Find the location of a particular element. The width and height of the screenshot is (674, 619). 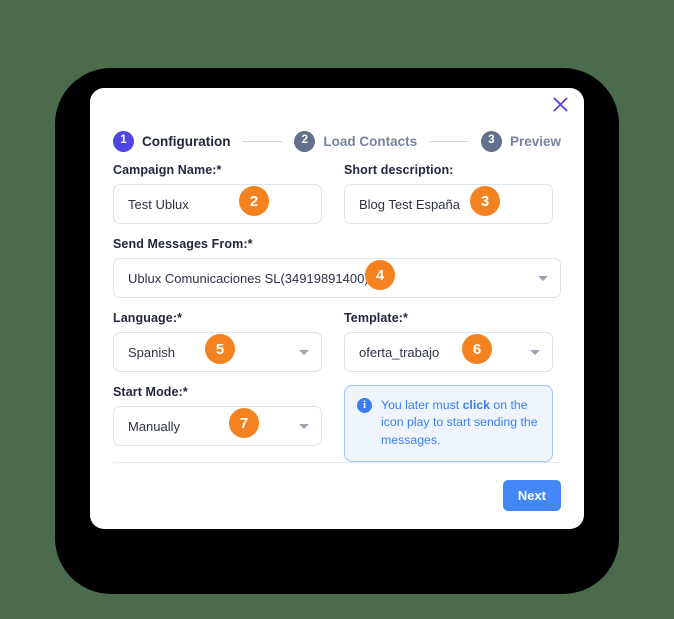

field-campaign-name: Campaign Name:* Test Ublux 2 is located at coordinates (217, 193).